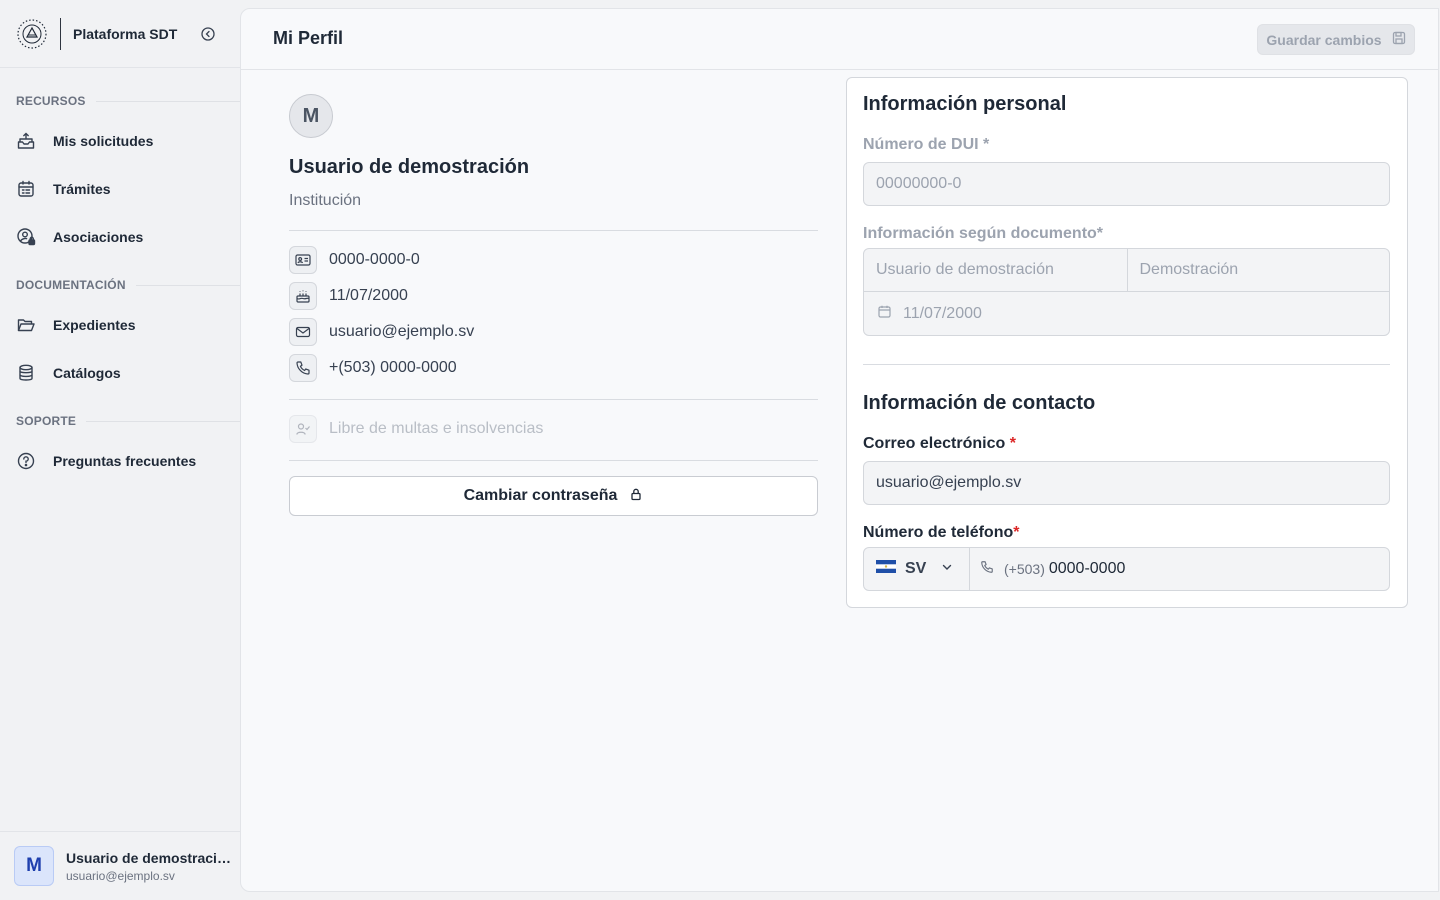  Describe the element at coordinates (884, 314) in the screenshot. I see `calendar-icon` at that location.